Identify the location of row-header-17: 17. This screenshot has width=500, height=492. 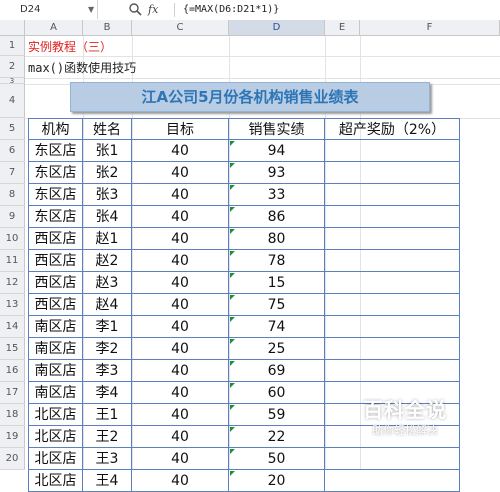
(12, 393).